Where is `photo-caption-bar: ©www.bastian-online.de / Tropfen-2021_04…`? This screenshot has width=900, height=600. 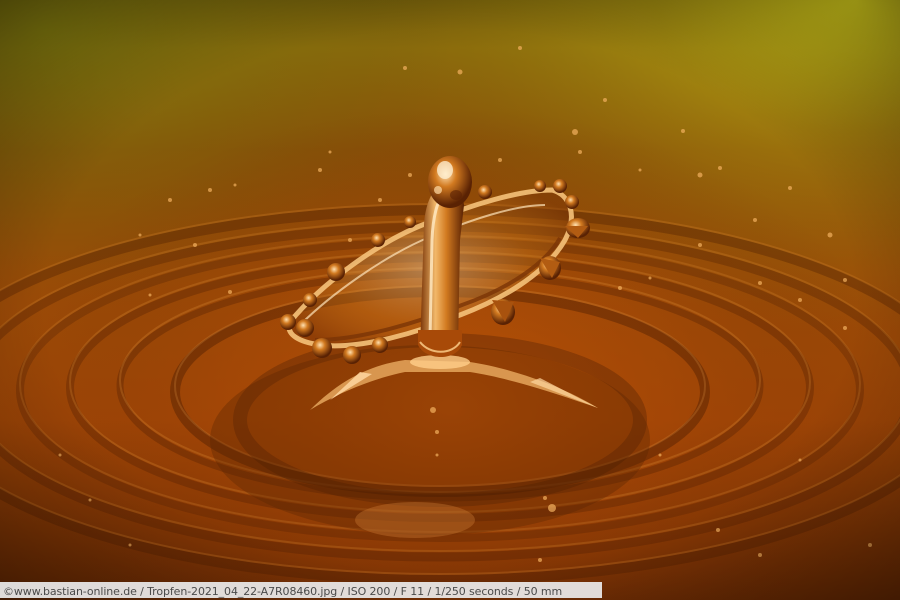
photo-caption-bar: ©www.bastian-online.de / Tropfen-2021_04… is located at coordinates (301, 590).